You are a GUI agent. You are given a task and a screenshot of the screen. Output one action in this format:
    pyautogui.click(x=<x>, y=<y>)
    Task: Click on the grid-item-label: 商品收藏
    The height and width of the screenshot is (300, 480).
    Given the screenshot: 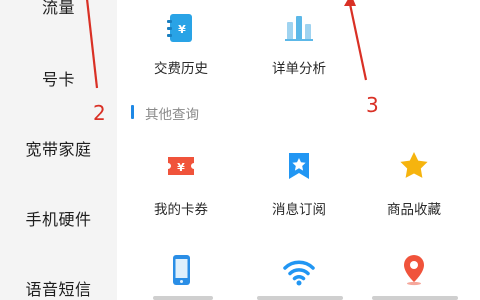 What is the action you would take?
    pyautogui.click(x=414, y=210)
    